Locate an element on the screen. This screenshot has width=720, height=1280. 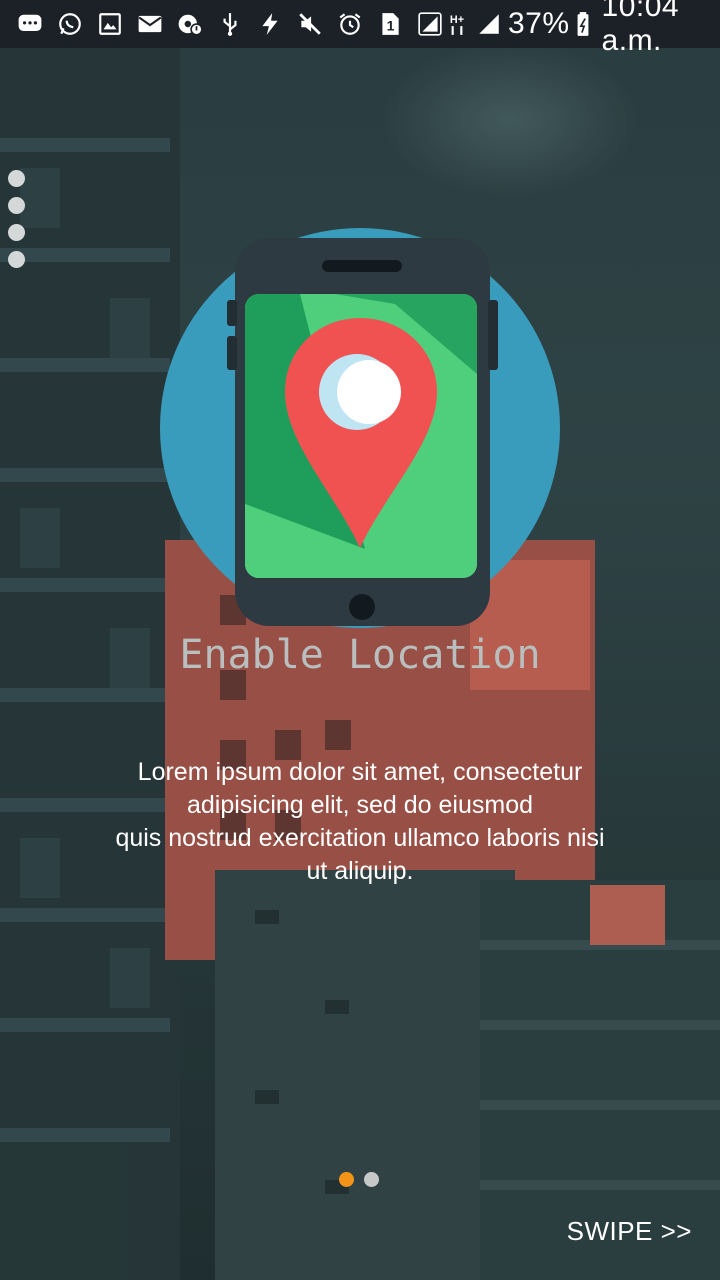
status-bar: 1 H+ 37% 10:04 a.m. is located at coordinates (360, 28).